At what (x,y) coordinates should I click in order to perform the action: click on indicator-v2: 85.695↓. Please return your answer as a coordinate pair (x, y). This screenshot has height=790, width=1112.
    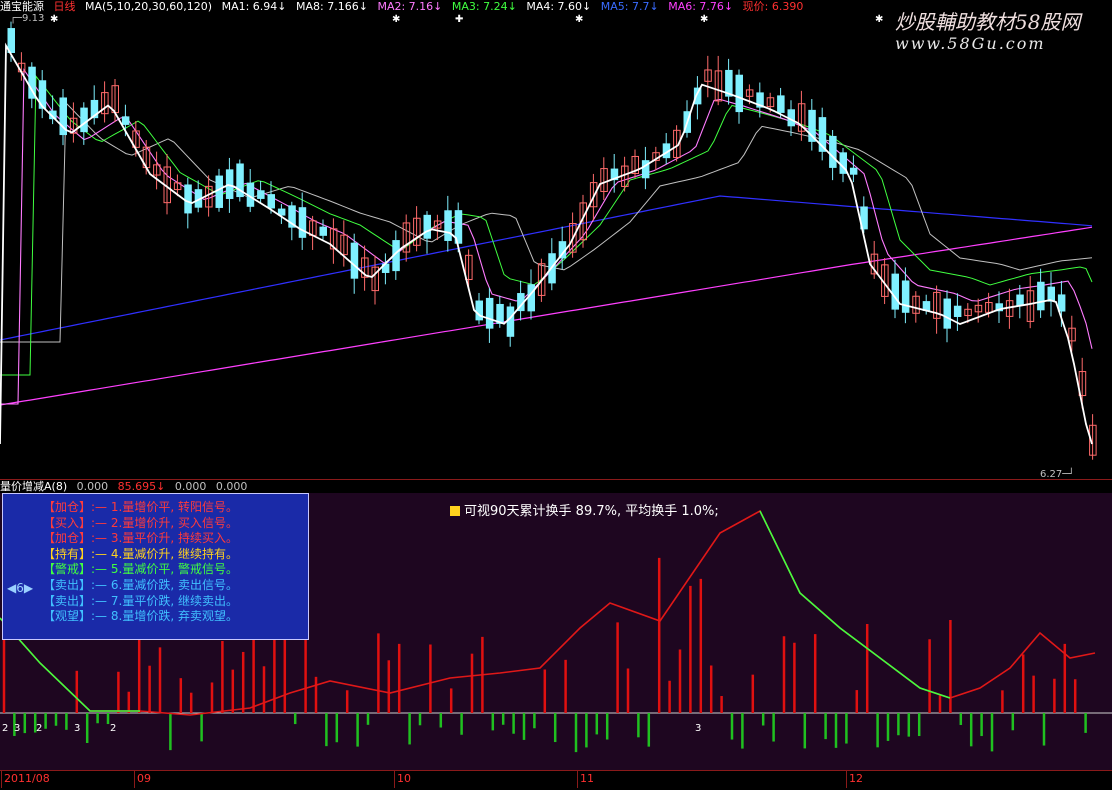
    Looking at the image, I should click on (141, 486).